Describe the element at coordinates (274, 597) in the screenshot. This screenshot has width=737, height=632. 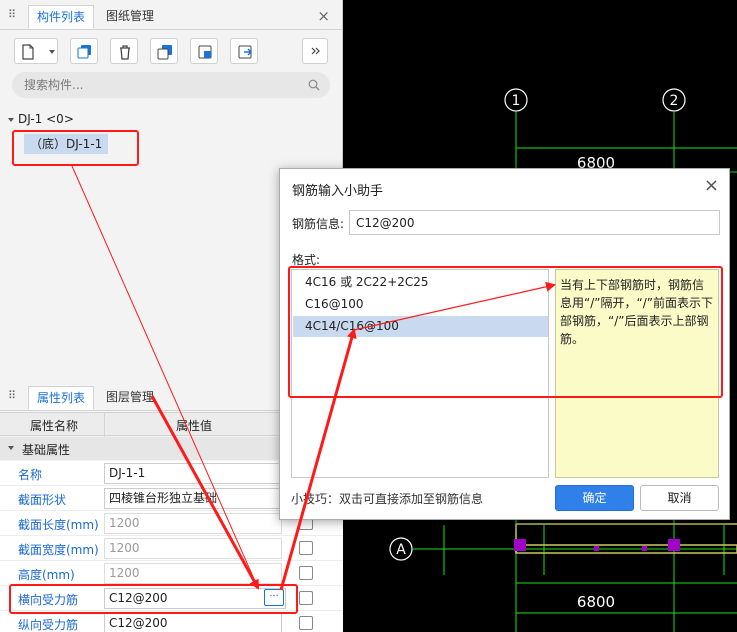
I see `more-options-button: ···` at that location.